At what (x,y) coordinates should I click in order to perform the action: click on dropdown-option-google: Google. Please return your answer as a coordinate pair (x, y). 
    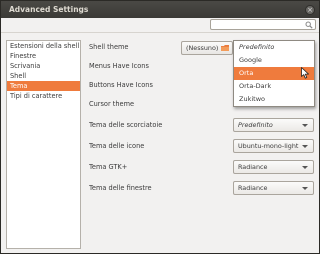
    Looking at the image, I should click on (274, 60).